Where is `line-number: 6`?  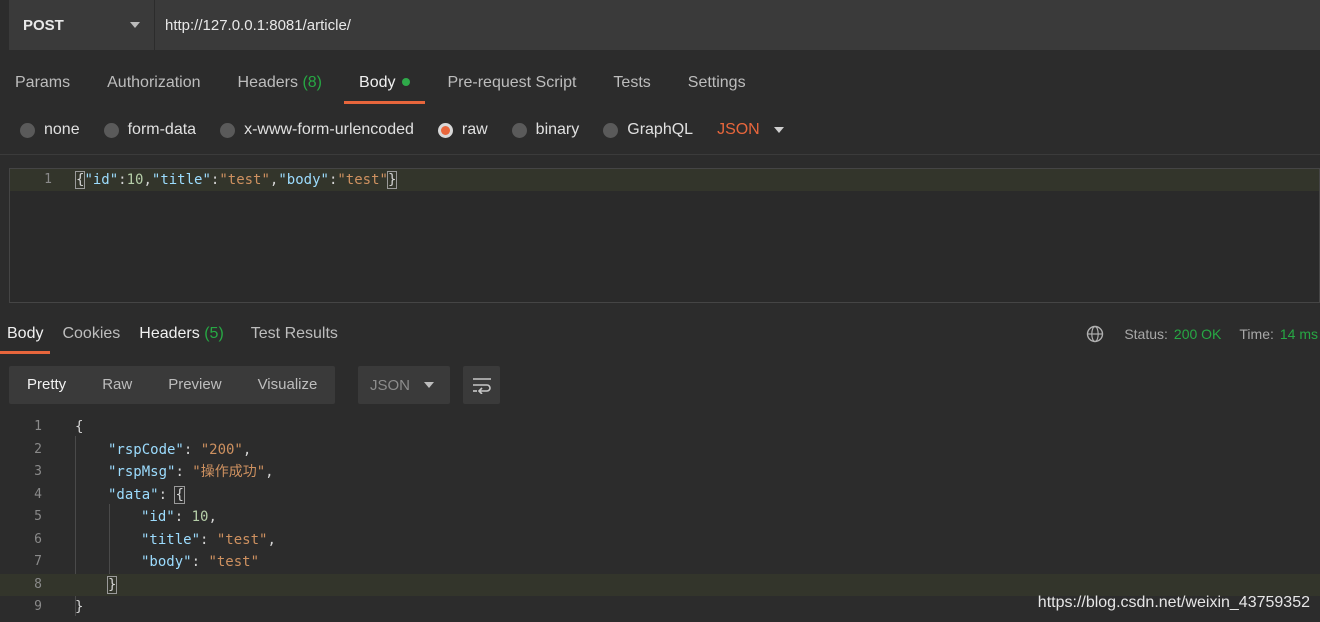
line-number: 6 is located at coordinates (38, 539).